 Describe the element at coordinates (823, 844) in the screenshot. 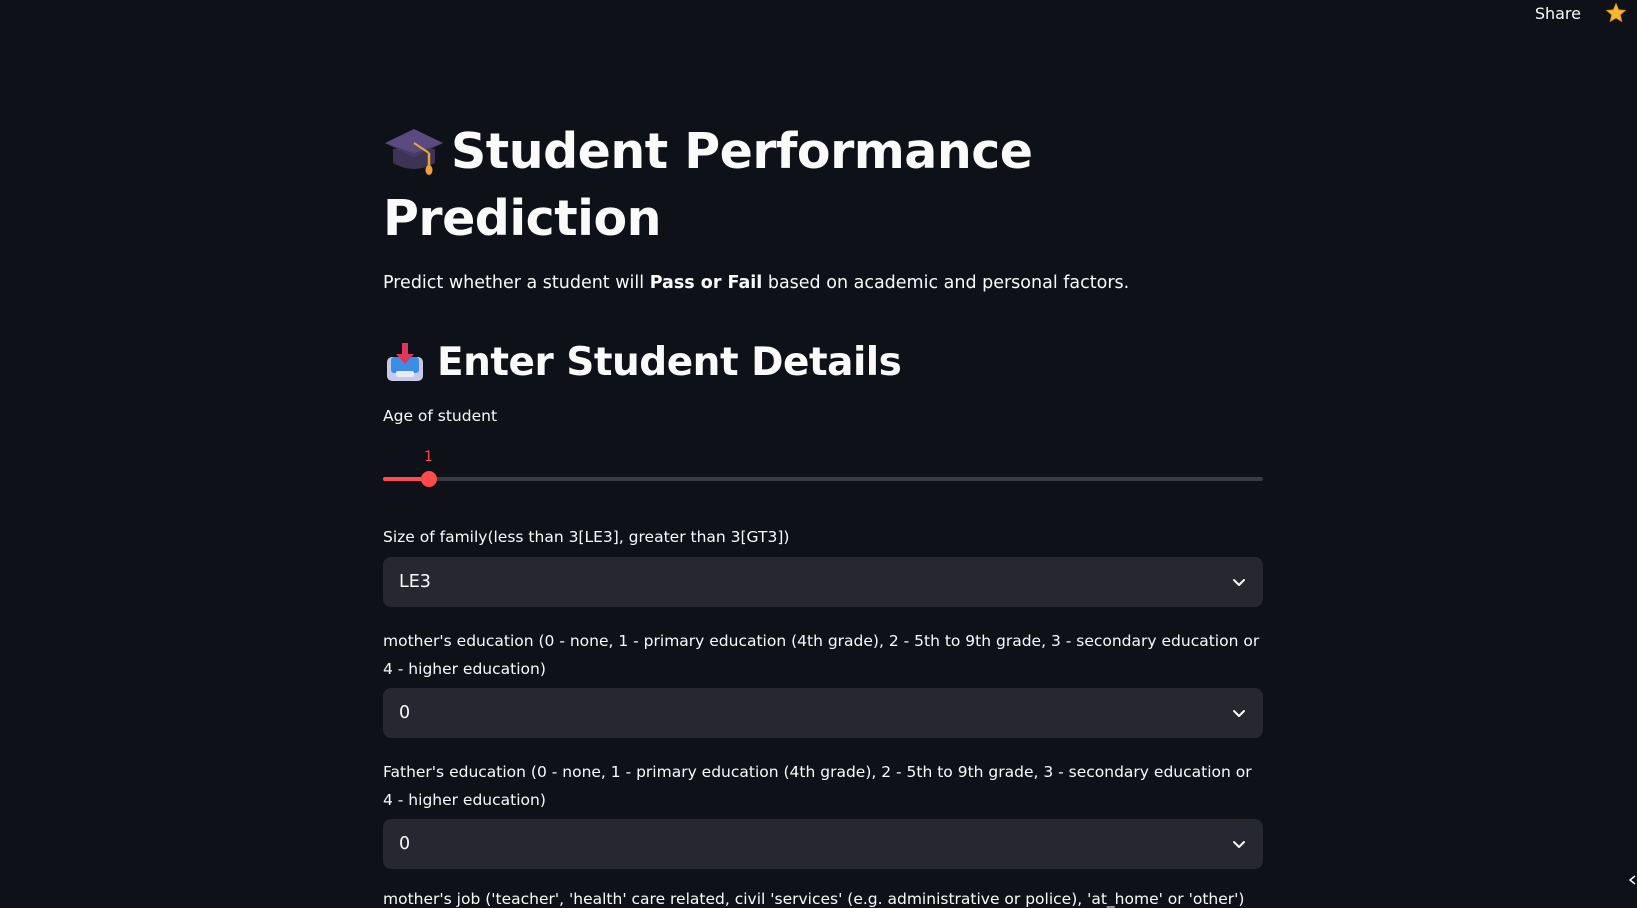

I see `fedu-select: 0` at that location.